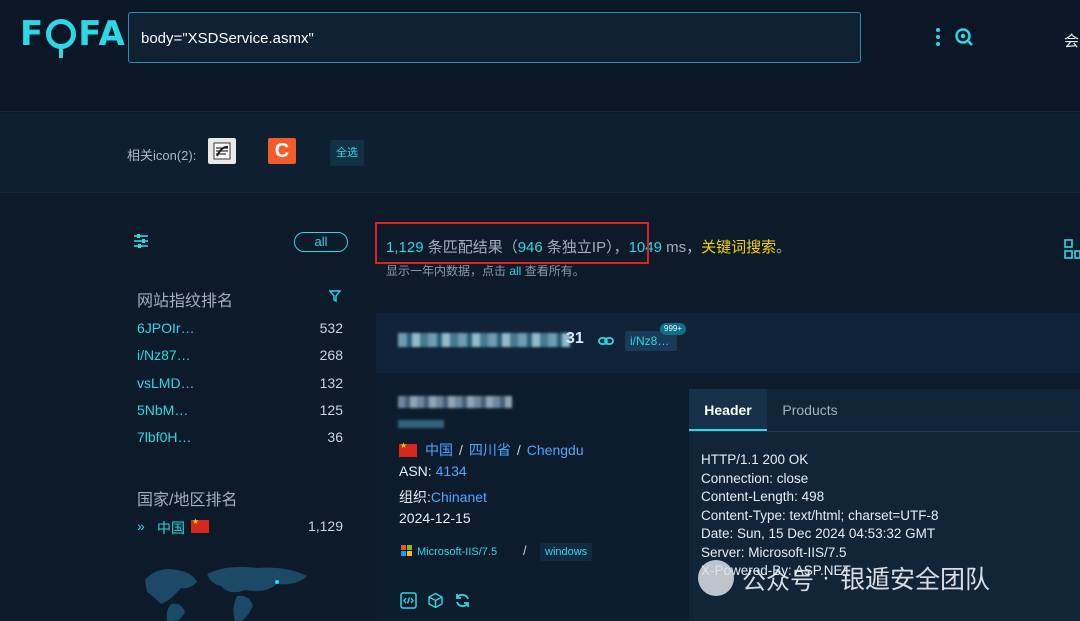  I want to click on select-all-button: 全选, so click(347, 153).